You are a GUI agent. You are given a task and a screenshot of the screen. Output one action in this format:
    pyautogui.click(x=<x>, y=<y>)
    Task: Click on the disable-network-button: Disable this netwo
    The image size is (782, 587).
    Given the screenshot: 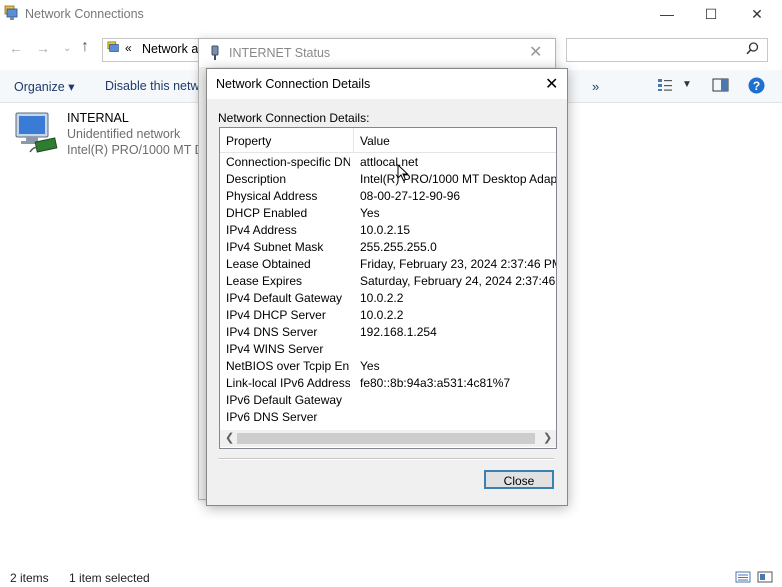 What is the action you would take?
    pyautogui.click(x=155, y=86)
    